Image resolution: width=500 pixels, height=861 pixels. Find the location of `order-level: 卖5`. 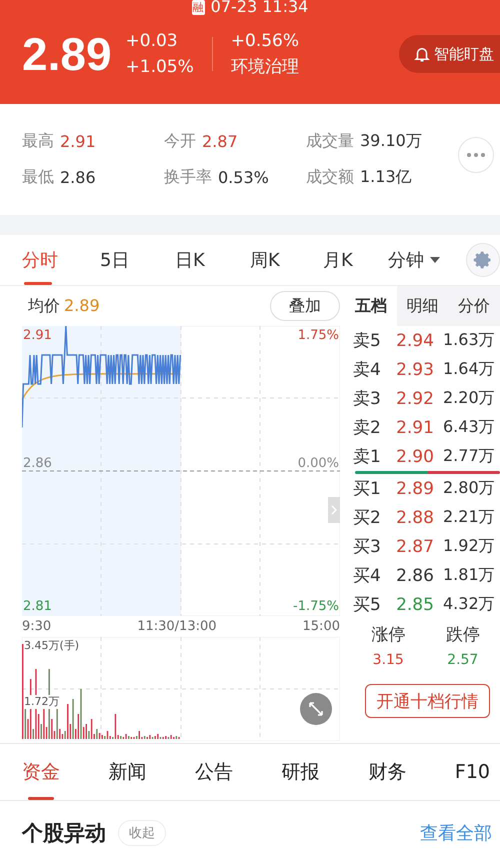

order-level: 卖5 is located at coordinates (367, 341).